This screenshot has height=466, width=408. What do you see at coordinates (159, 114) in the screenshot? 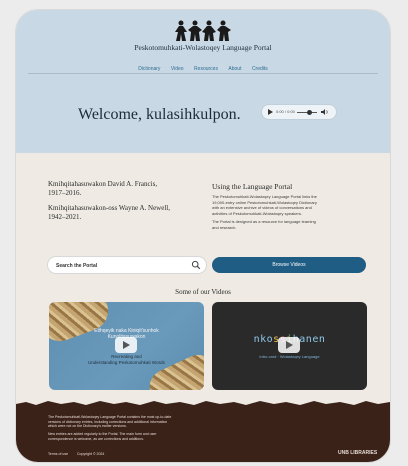
I see `welcome-heading: Welcome, kulasihkulpon.` at bounding box center [159, 114].